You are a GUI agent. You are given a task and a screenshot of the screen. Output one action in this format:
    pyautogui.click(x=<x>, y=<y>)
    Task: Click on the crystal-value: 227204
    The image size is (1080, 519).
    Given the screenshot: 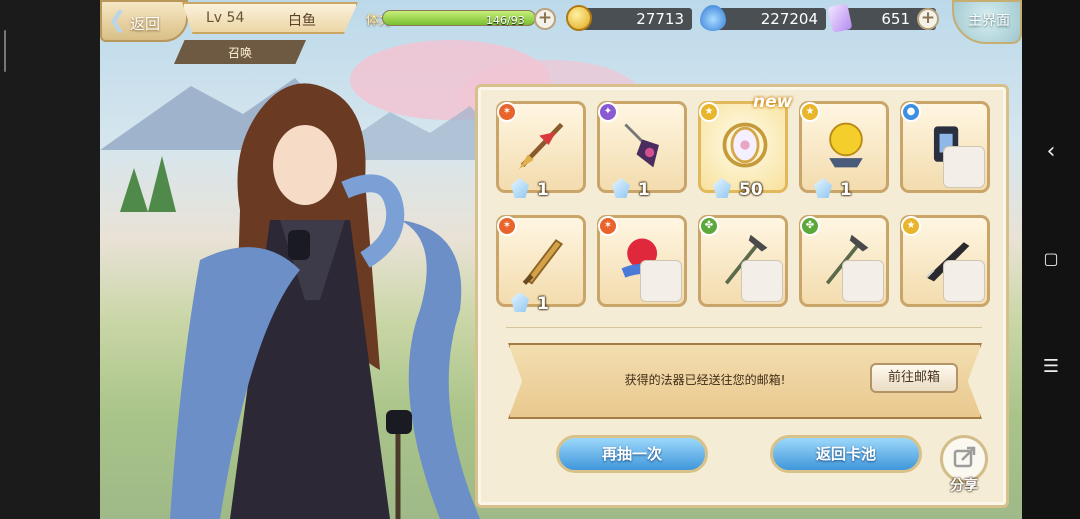 What is the action you would take?
    pyautogui.click(x=789, y=19)
    